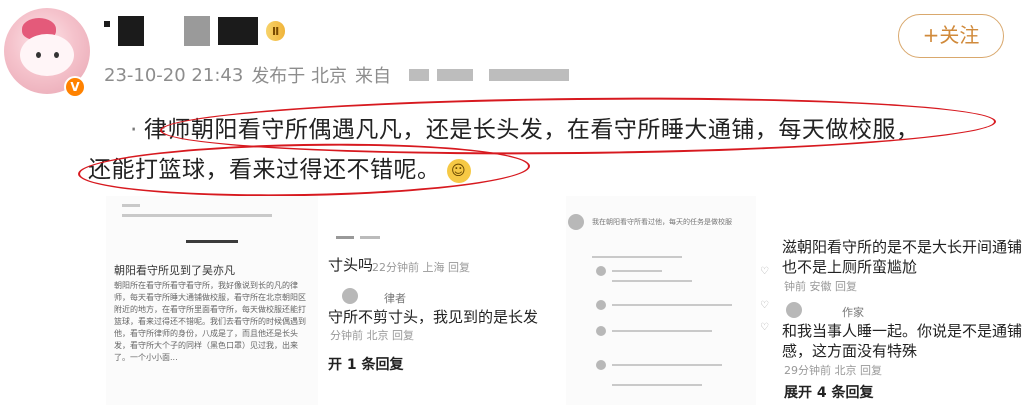 The height and width of the screenshot is (405, 1022). Describe the element at coordinates (351, 265) in the screenshot. I see `comment-text: 寸头吗` at that location.